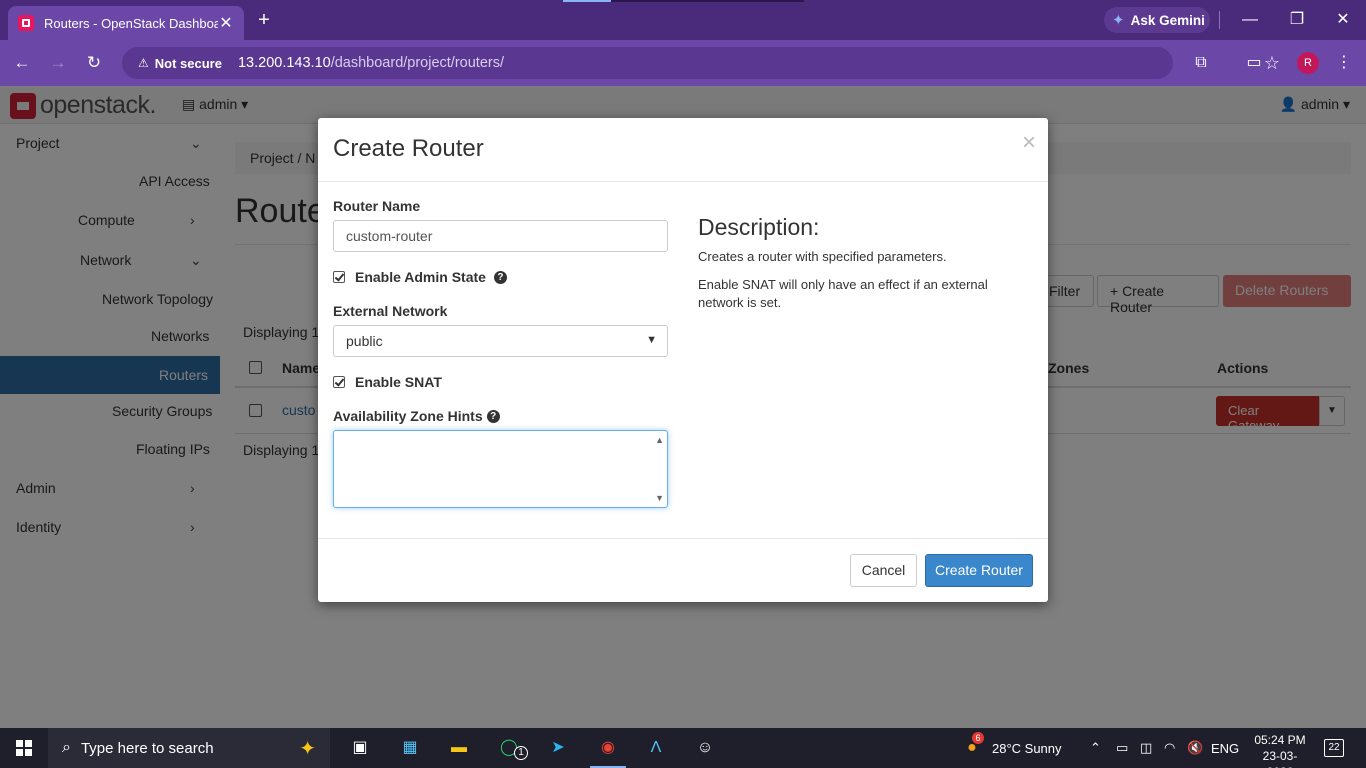  Describe the element at coordinates (1201, 63) in the screenshot. I see `extensions-icon: ⧉` at that location.